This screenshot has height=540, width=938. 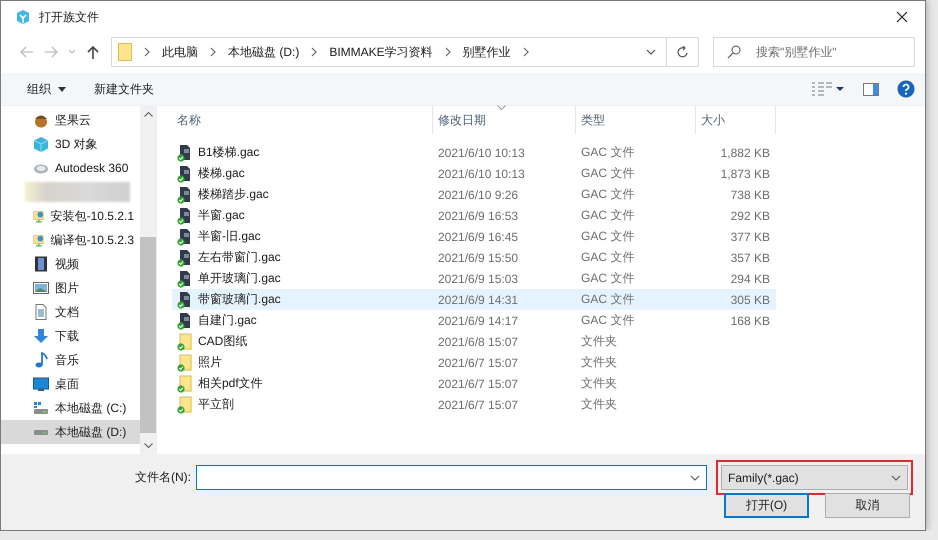 I want to click on file-name: 楼梯踏步.gac, so click(x=233, y=194).